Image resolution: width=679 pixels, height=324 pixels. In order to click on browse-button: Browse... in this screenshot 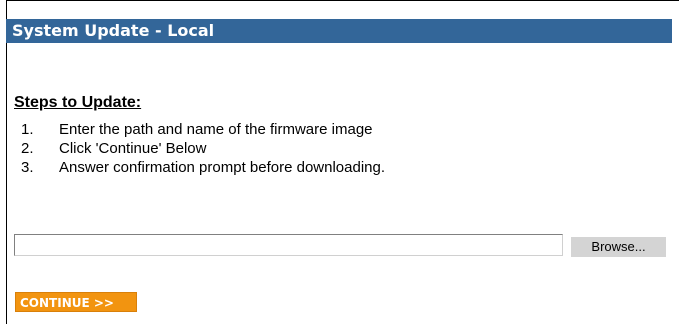, I will do `click(618, 247)`.